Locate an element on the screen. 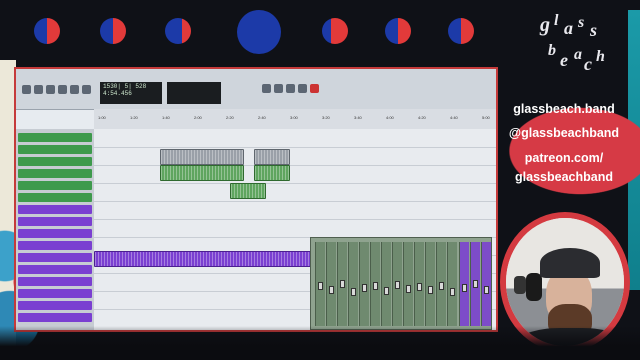  headphones-icon is located at coordinates (534, 287).